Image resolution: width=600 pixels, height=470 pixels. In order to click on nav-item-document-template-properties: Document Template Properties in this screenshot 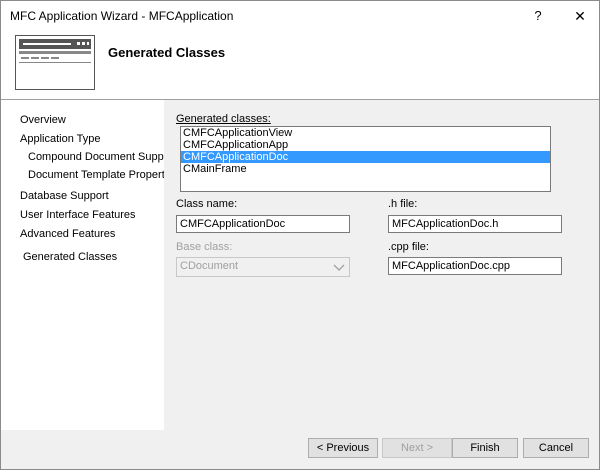, I will do `click(103, 175)`.